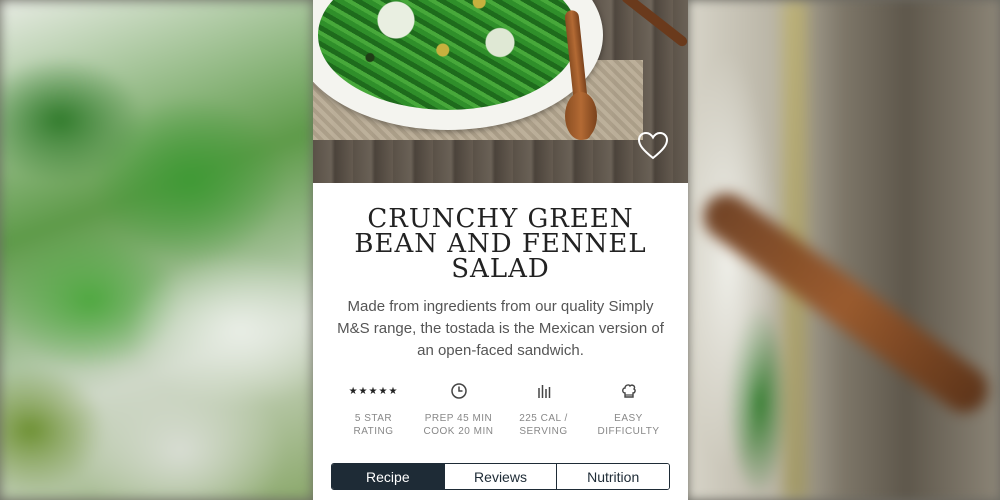 The image size is (1000, 500). What do you see at coordinates (373, 418) in the screenshot?
I see `stat-rating-line1: 5 Star` at bounding box center [373, 418].